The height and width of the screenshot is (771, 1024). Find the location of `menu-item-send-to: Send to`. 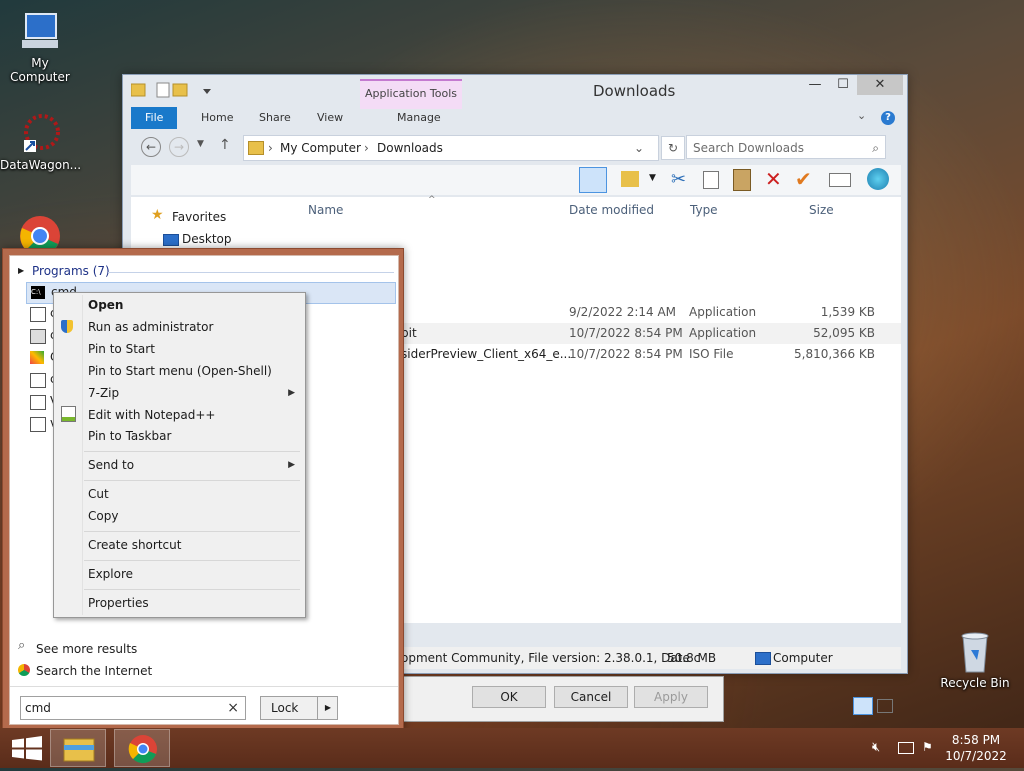

menu-item-send-to: Send to is located at coordinates (111, 465).